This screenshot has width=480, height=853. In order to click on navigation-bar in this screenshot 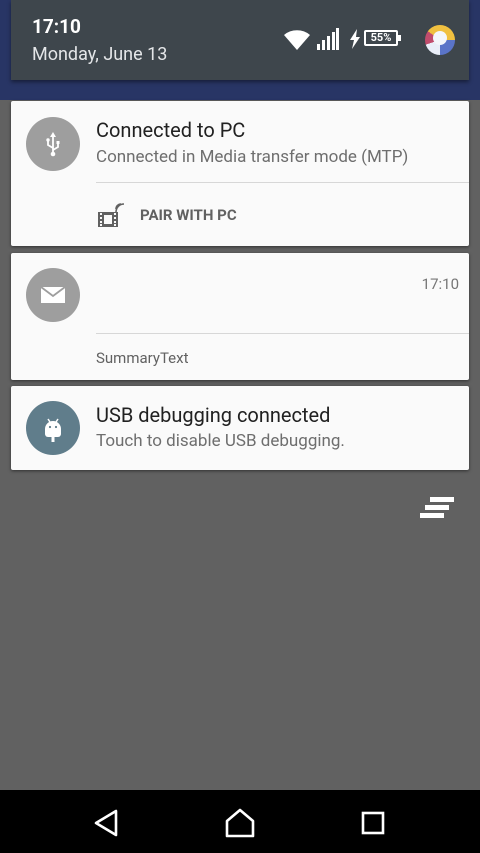, I will do `click(240, 821)`.